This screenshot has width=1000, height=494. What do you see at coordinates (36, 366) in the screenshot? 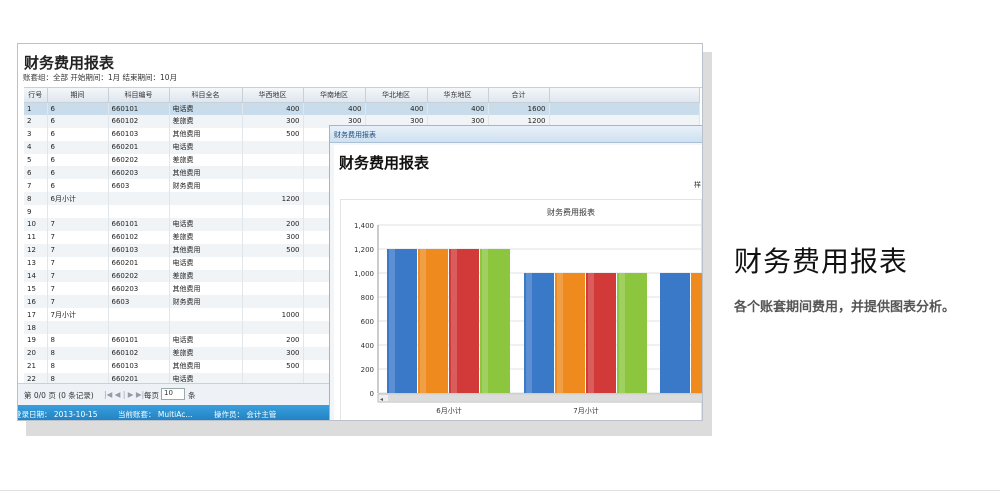
I see `table-cell: 21` at bounding box center [36, 366].